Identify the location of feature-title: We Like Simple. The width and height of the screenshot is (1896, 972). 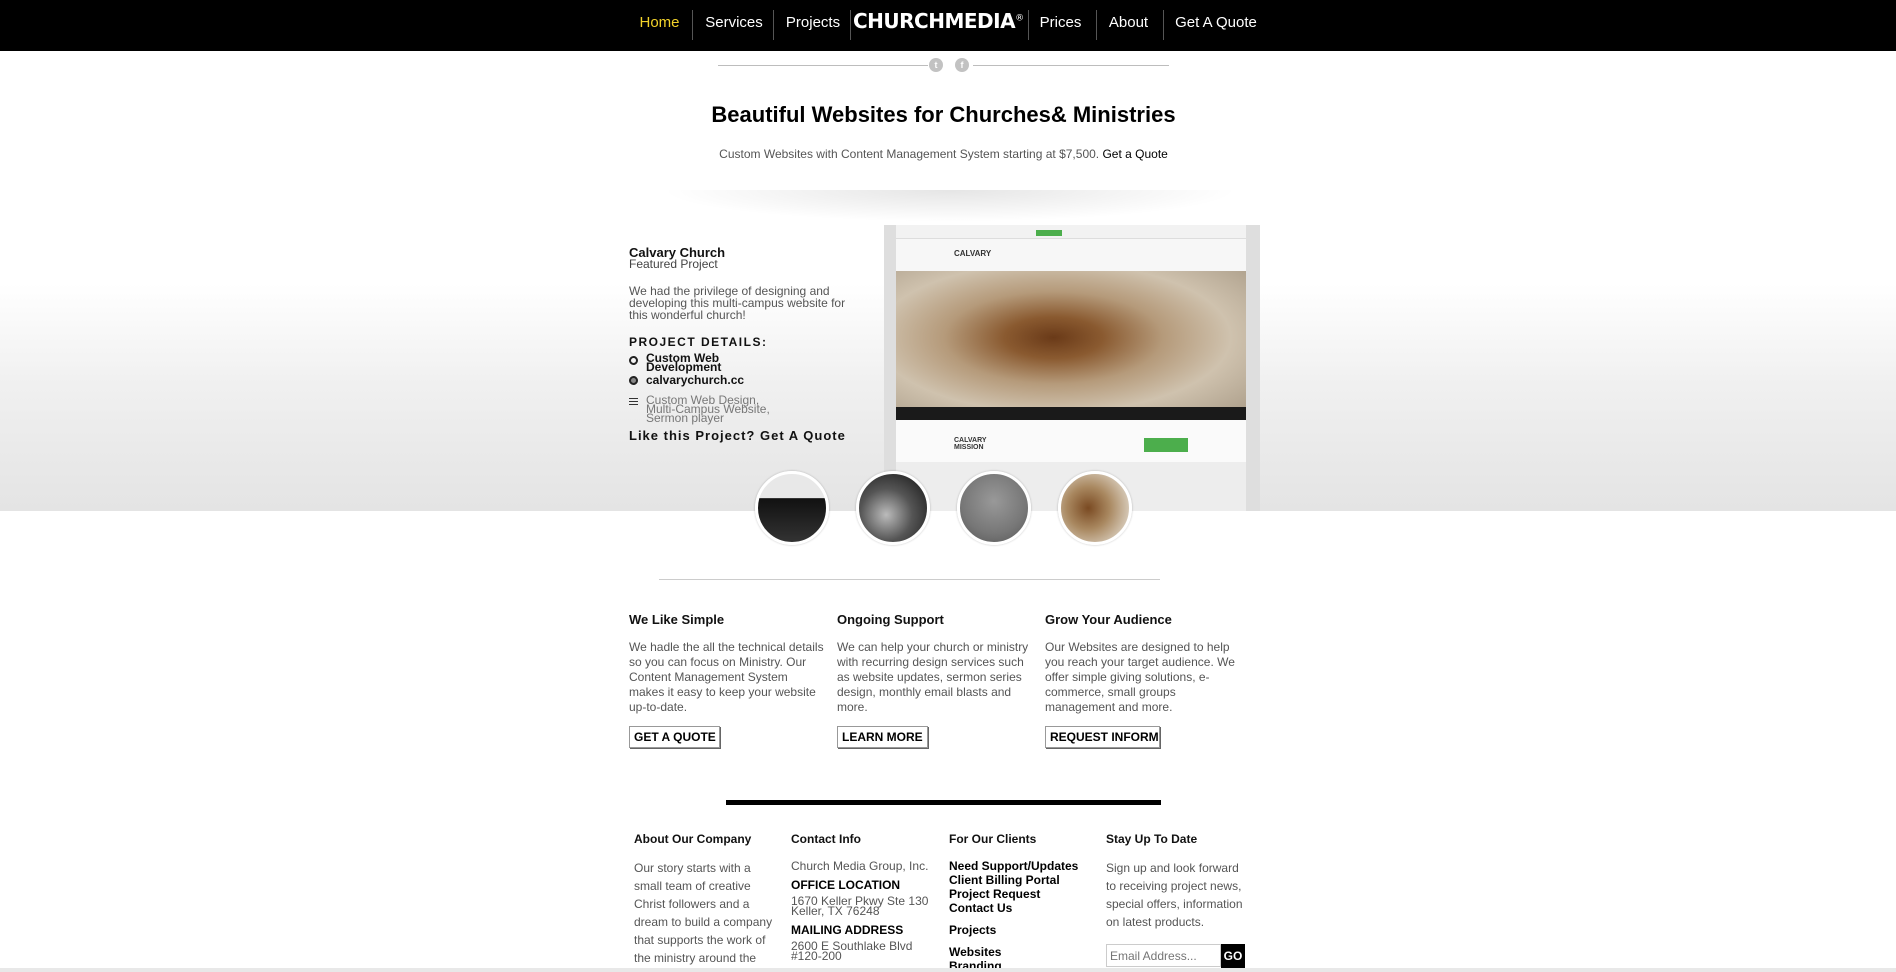
(677, 619).